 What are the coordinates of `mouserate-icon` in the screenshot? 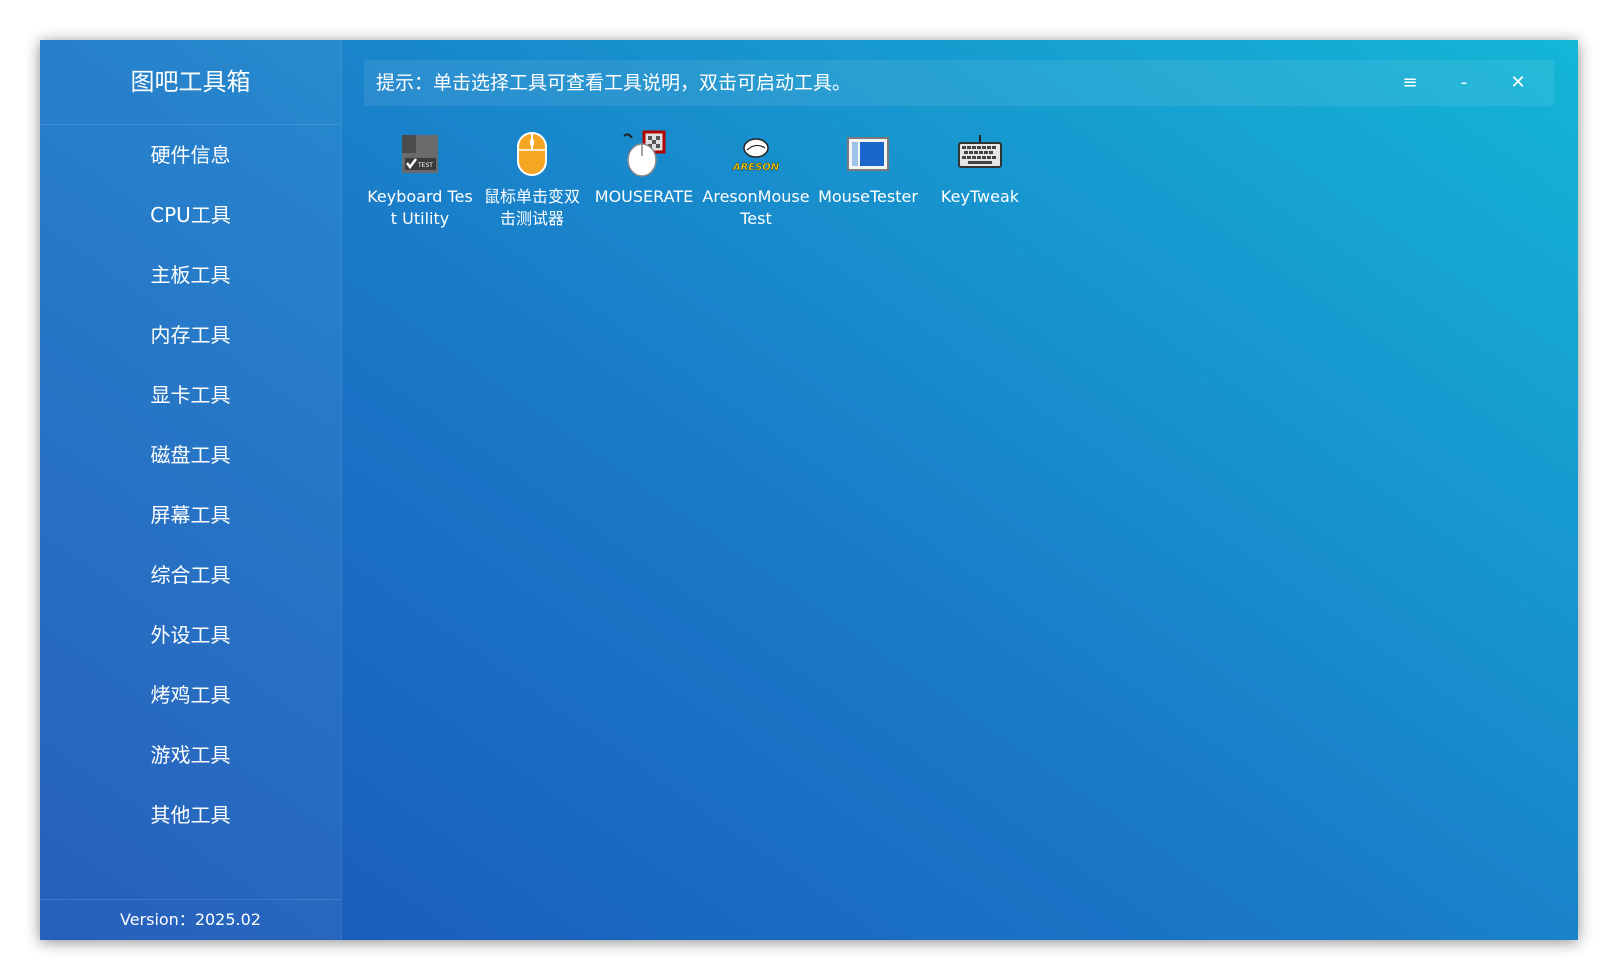 It's located at (644, 154).